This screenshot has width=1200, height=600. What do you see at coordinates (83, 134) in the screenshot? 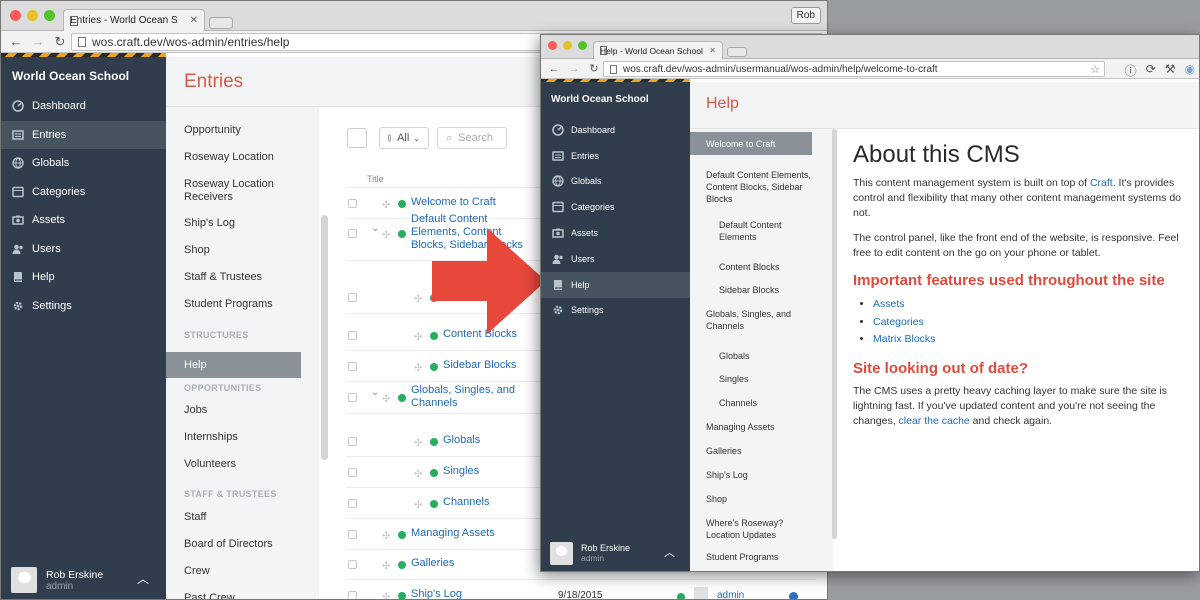
I see `nav-item-entries: Entries` at bounding box center [83, 134].